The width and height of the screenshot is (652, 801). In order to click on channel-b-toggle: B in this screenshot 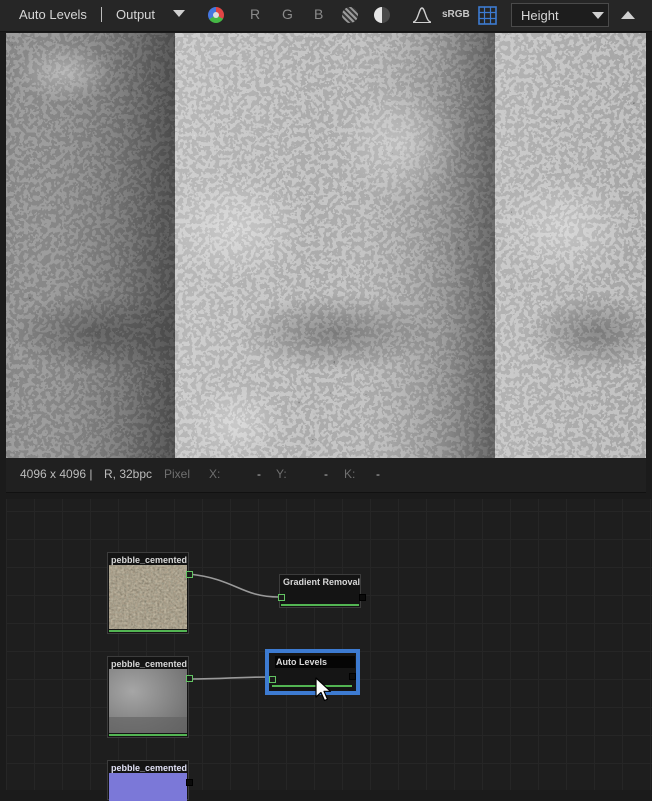, I will do `click(318, 14)`.